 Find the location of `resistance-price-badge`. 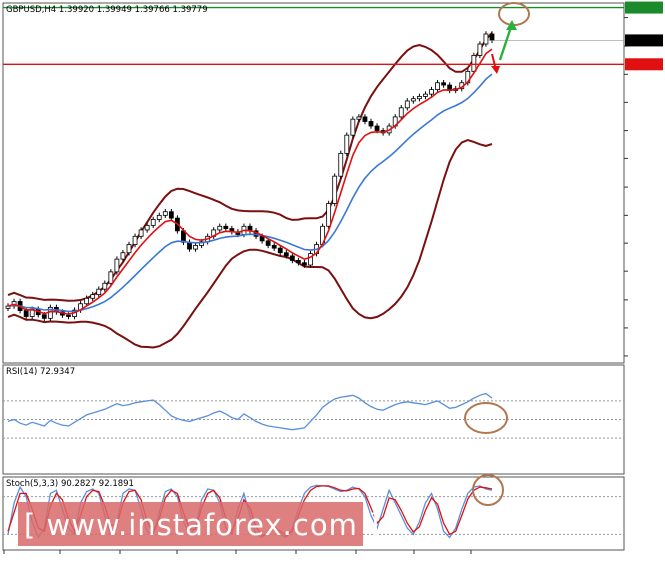

resistance-price-badge is located at coordinates (644, 7).